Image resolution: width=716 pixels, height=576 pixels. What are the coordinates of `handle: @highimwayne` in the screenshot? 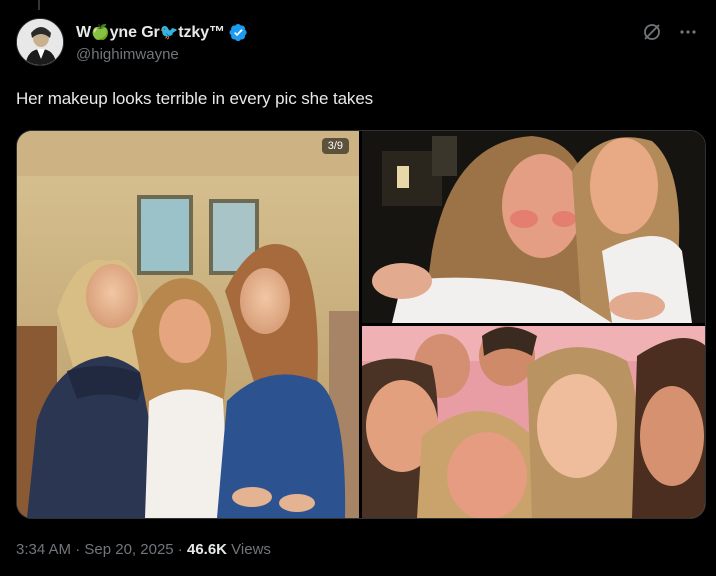 It's located at (162, 54).